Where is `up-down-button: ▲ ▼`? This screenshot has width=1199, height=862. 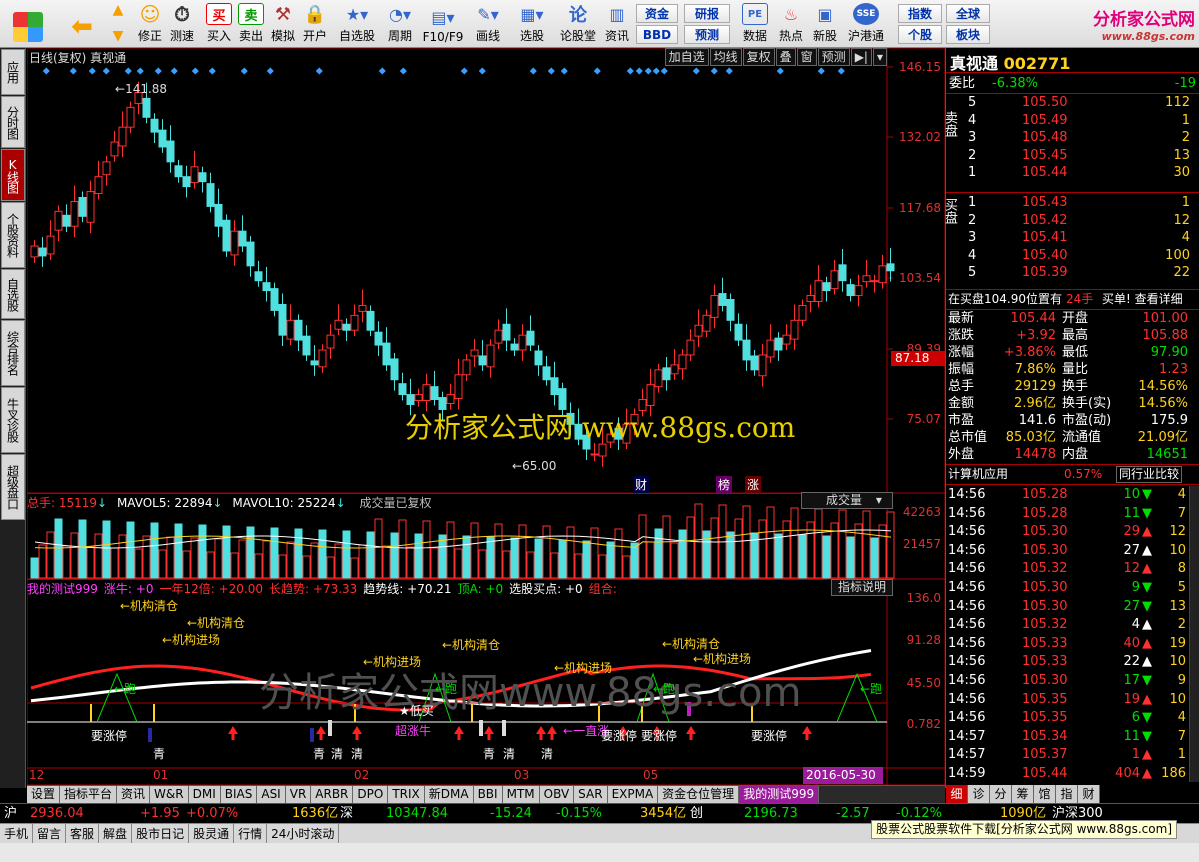 up-down-button: ▲ ▼ is located at coordinates (118, 24).